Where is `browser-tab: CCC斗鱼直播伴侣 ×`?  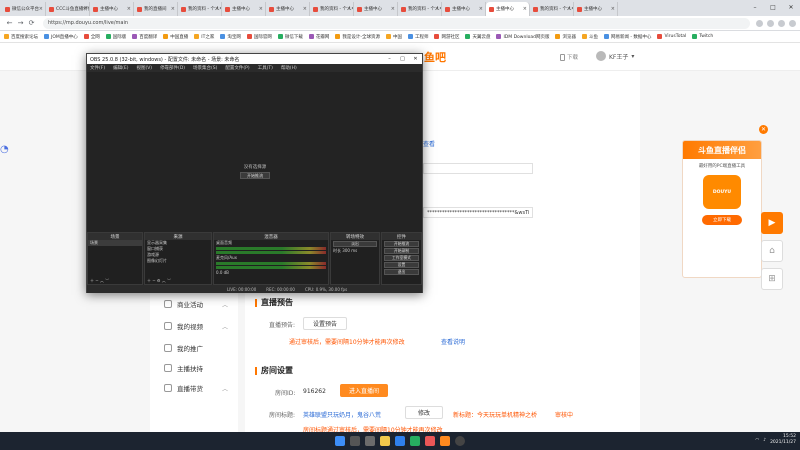
browser-tab: CCC斗鱼直播伴侣 × is located at coordinates (68, 9).